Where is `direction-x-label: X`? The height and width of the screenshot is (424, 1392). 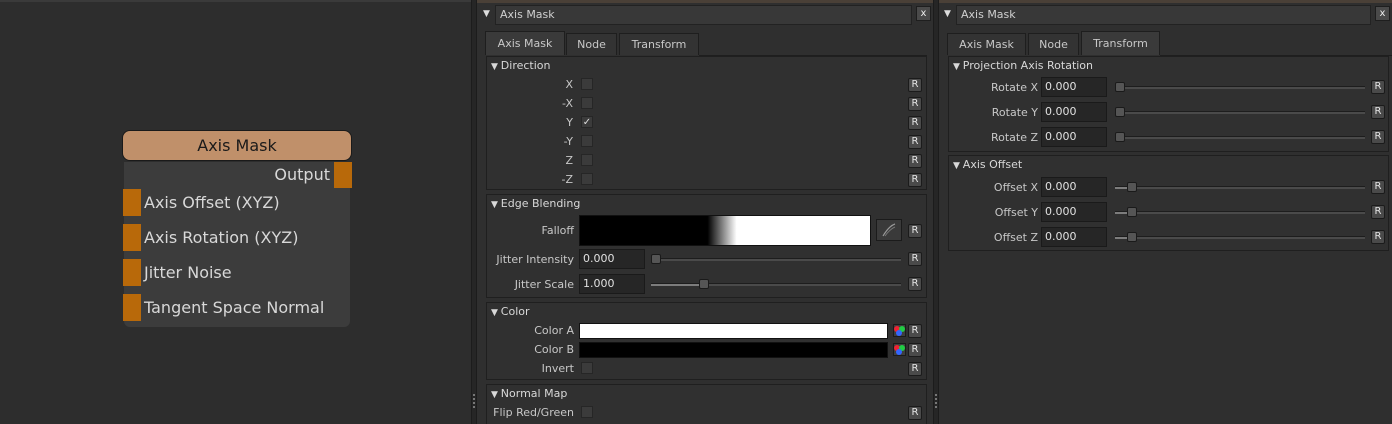 direction-x-label: X is located at coordinates (569, 84).